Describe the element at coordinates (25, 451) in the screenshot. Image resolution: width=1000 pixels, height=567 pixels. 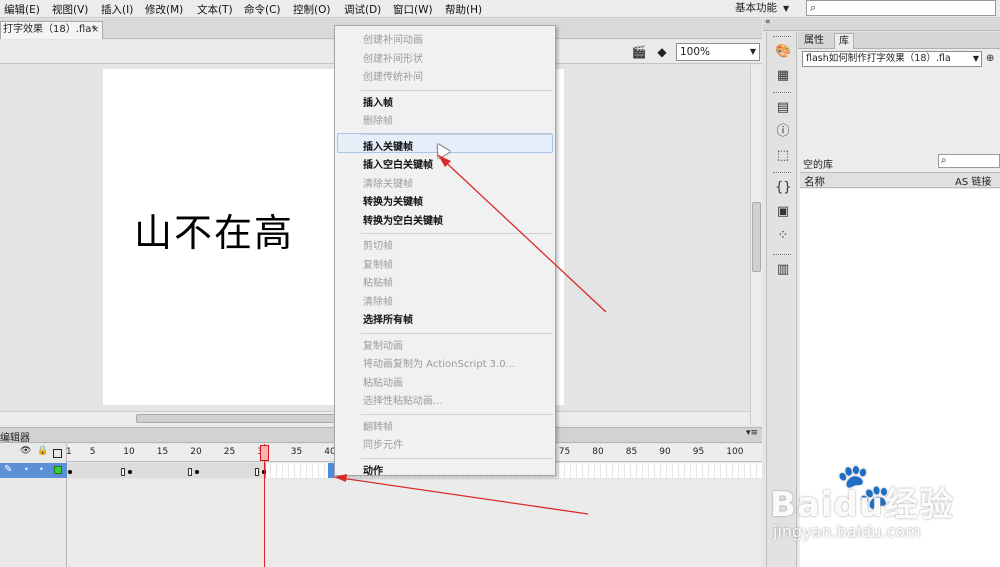
I see `eye-icon: 👁` at that location.